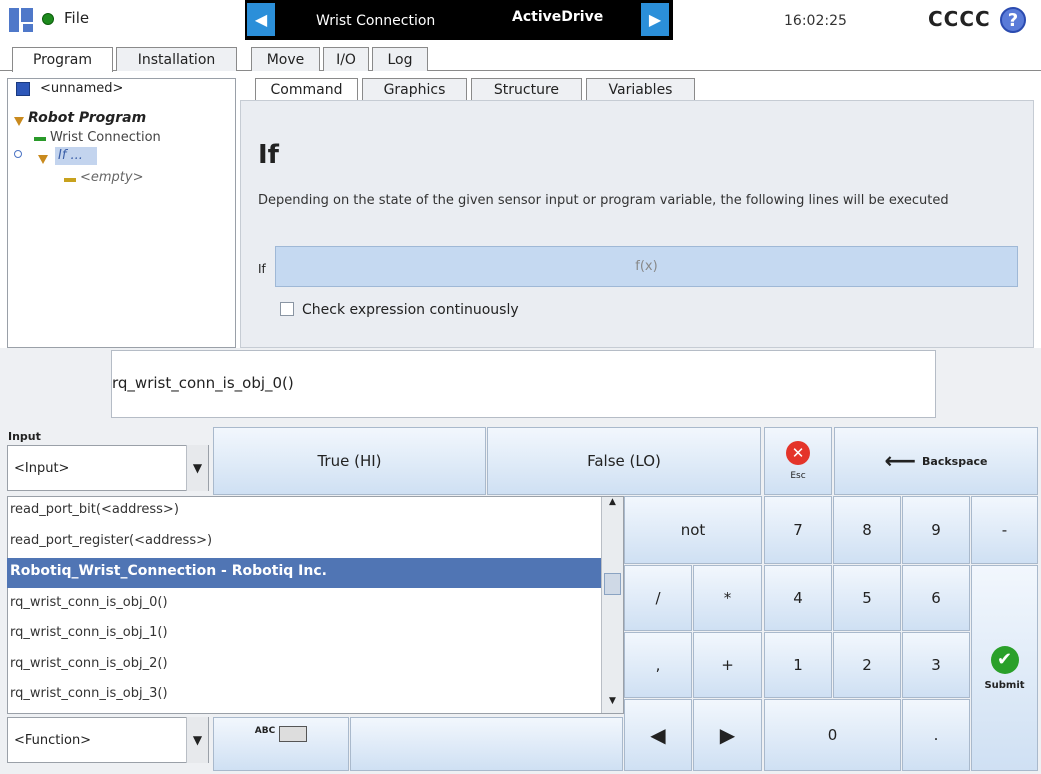 This screenshot has width=1041, height=774. What do you see at coordinates (459, 20) in the screenshot?
I see `program-nav-strip` at bounding box center [459, 20].